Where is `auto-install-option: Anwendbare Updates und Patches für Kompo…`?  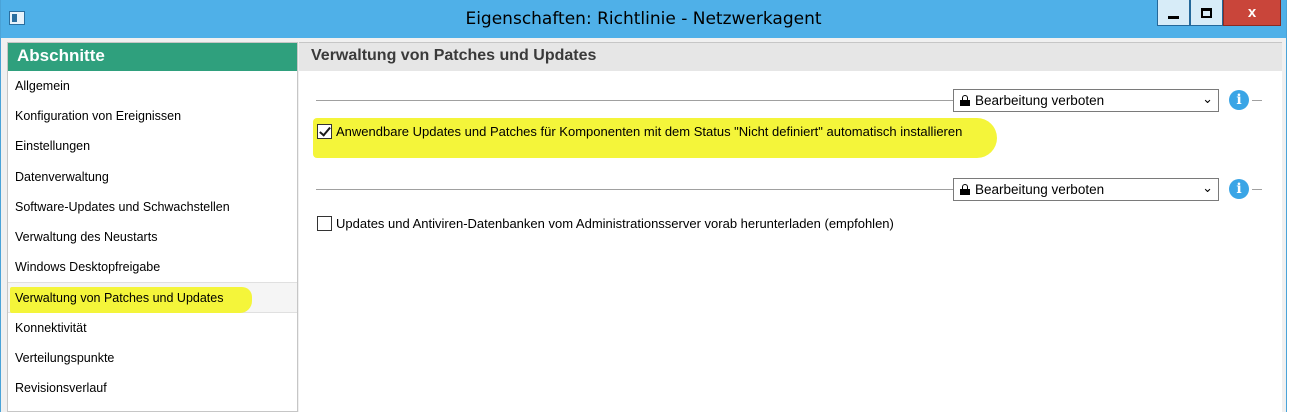 auto-install-option: Anwendbare Updates und Patches für Kompo… is located at coordinates (639, 131).